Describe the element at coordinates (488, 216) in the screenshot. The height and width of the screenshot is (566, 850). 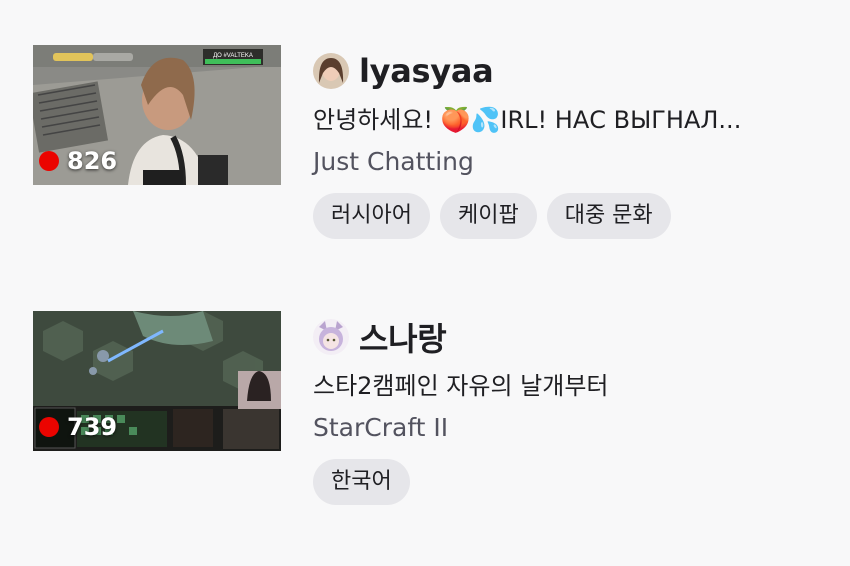
I see `tag-chip: 케이팝` at that location.